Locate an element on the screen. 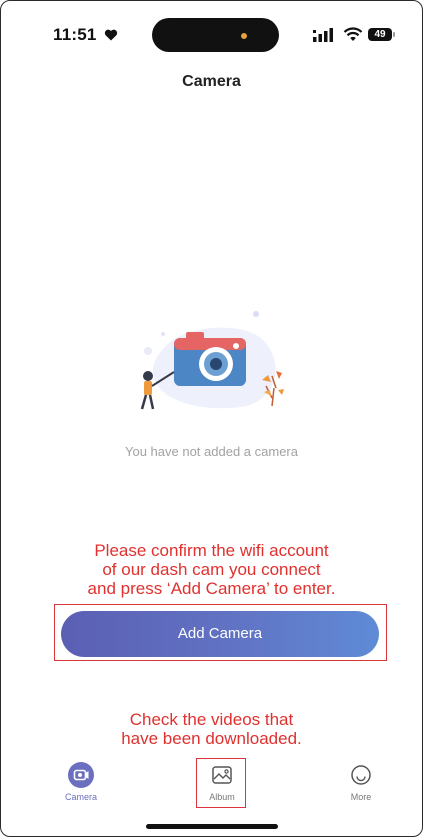 The height and width of the screenshot is (837, 423). tab-album: Album is located at coordinates (222, 781).